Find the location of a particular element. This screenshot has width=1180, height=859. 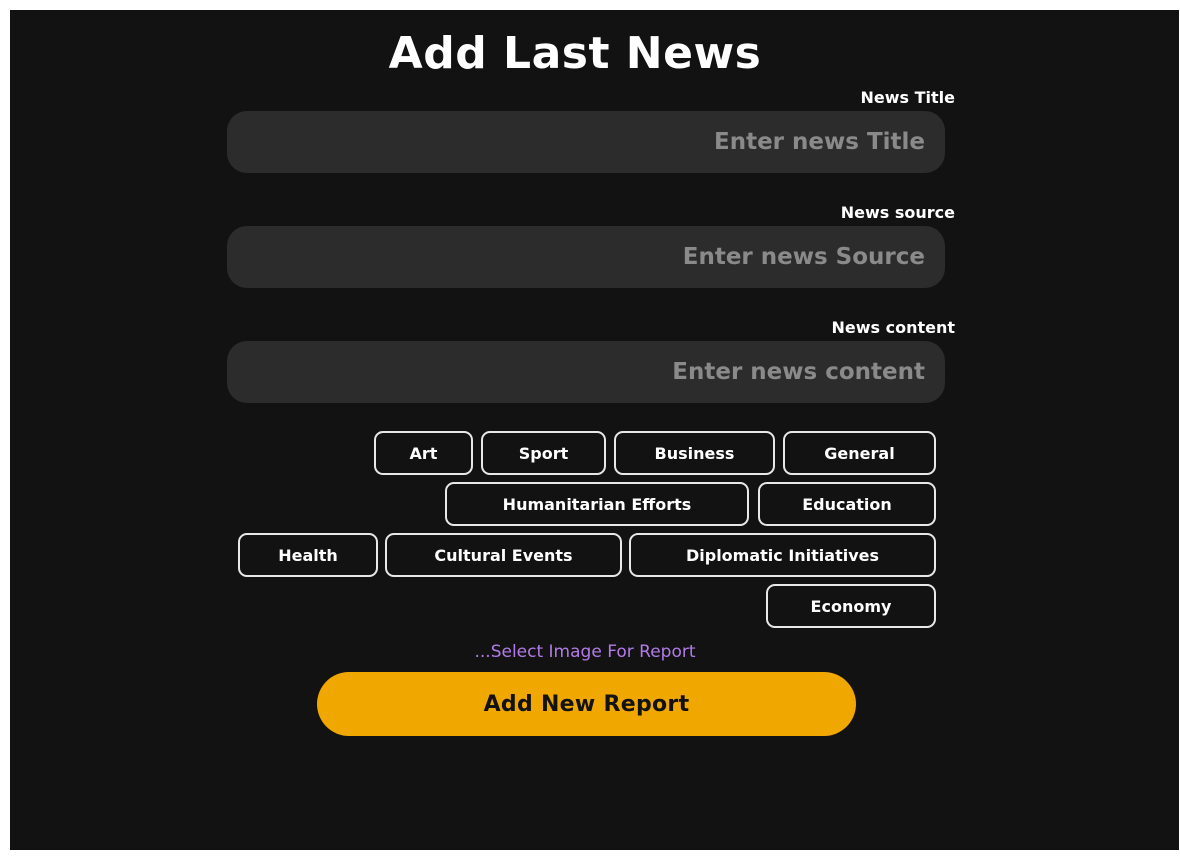

news-content-input is located at coordinates (586, 372).